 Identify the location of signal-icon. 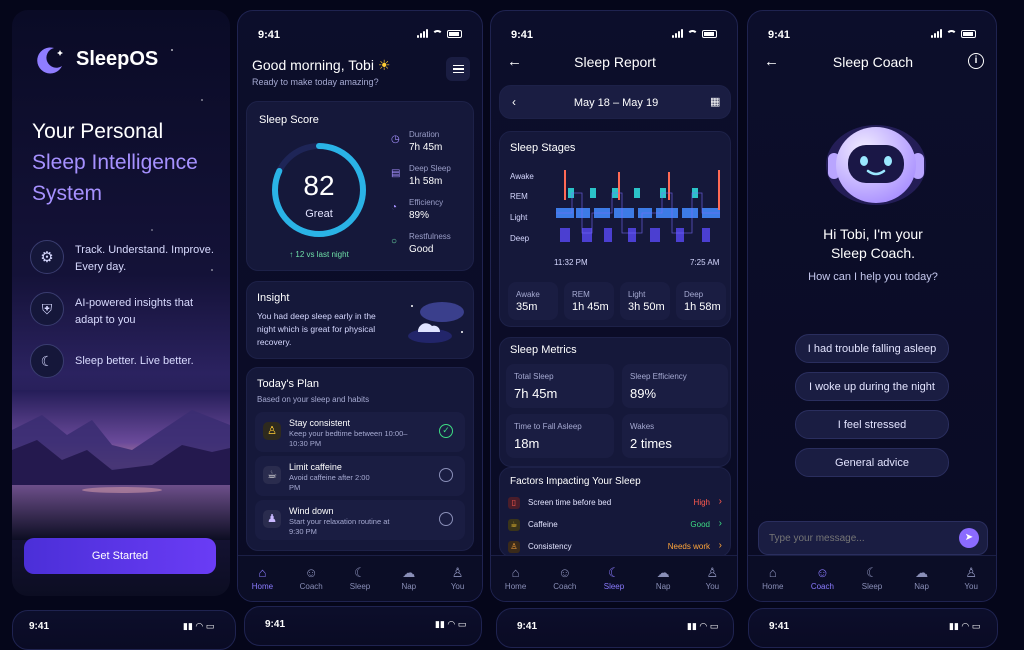
(422, 33).